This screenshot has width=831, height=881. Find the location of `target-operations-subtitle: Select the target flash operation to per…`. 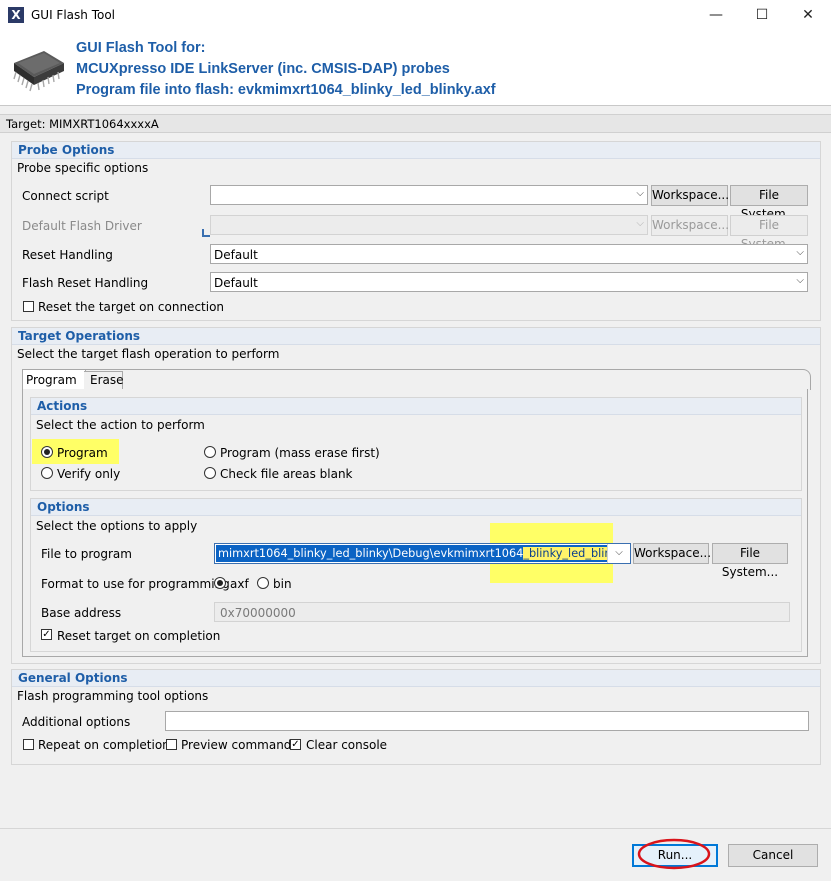

target-operations-subtitle: Select the target flash operation to per… is located at coordinates (148, 354).